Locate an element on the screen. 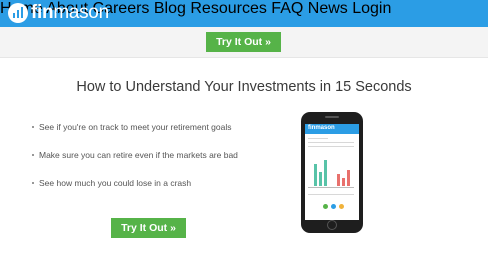 The height and width of the screenshot is (258, 488). try-it-out-button-top: Try It Out » is located at coordinates (243, 42).